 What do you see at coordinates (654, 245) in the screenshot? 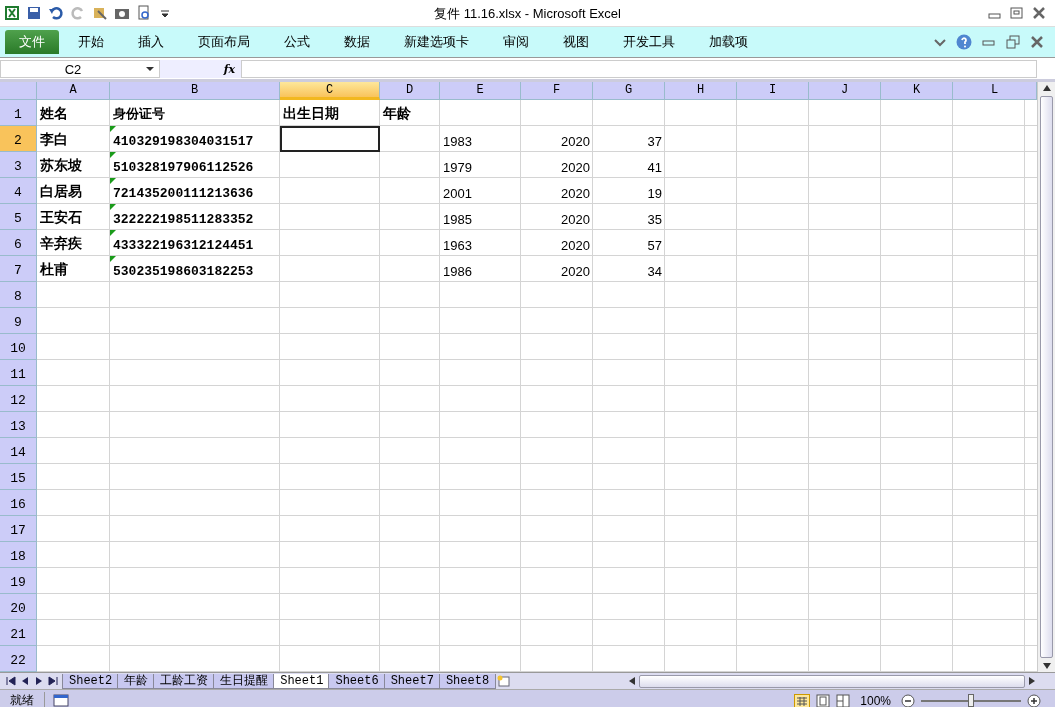
I see `table-cell: 57` at bounding box center [654, 245].